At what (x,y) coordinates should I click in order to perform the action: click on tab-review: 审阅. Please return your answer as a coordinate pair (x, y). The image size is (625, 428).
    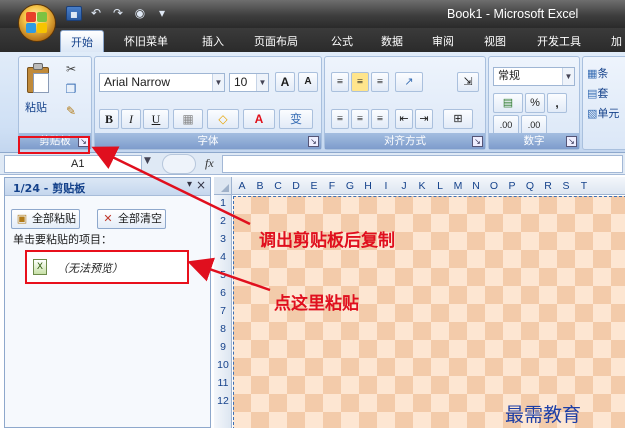
    Looking at the image, I should click on (443, 41).